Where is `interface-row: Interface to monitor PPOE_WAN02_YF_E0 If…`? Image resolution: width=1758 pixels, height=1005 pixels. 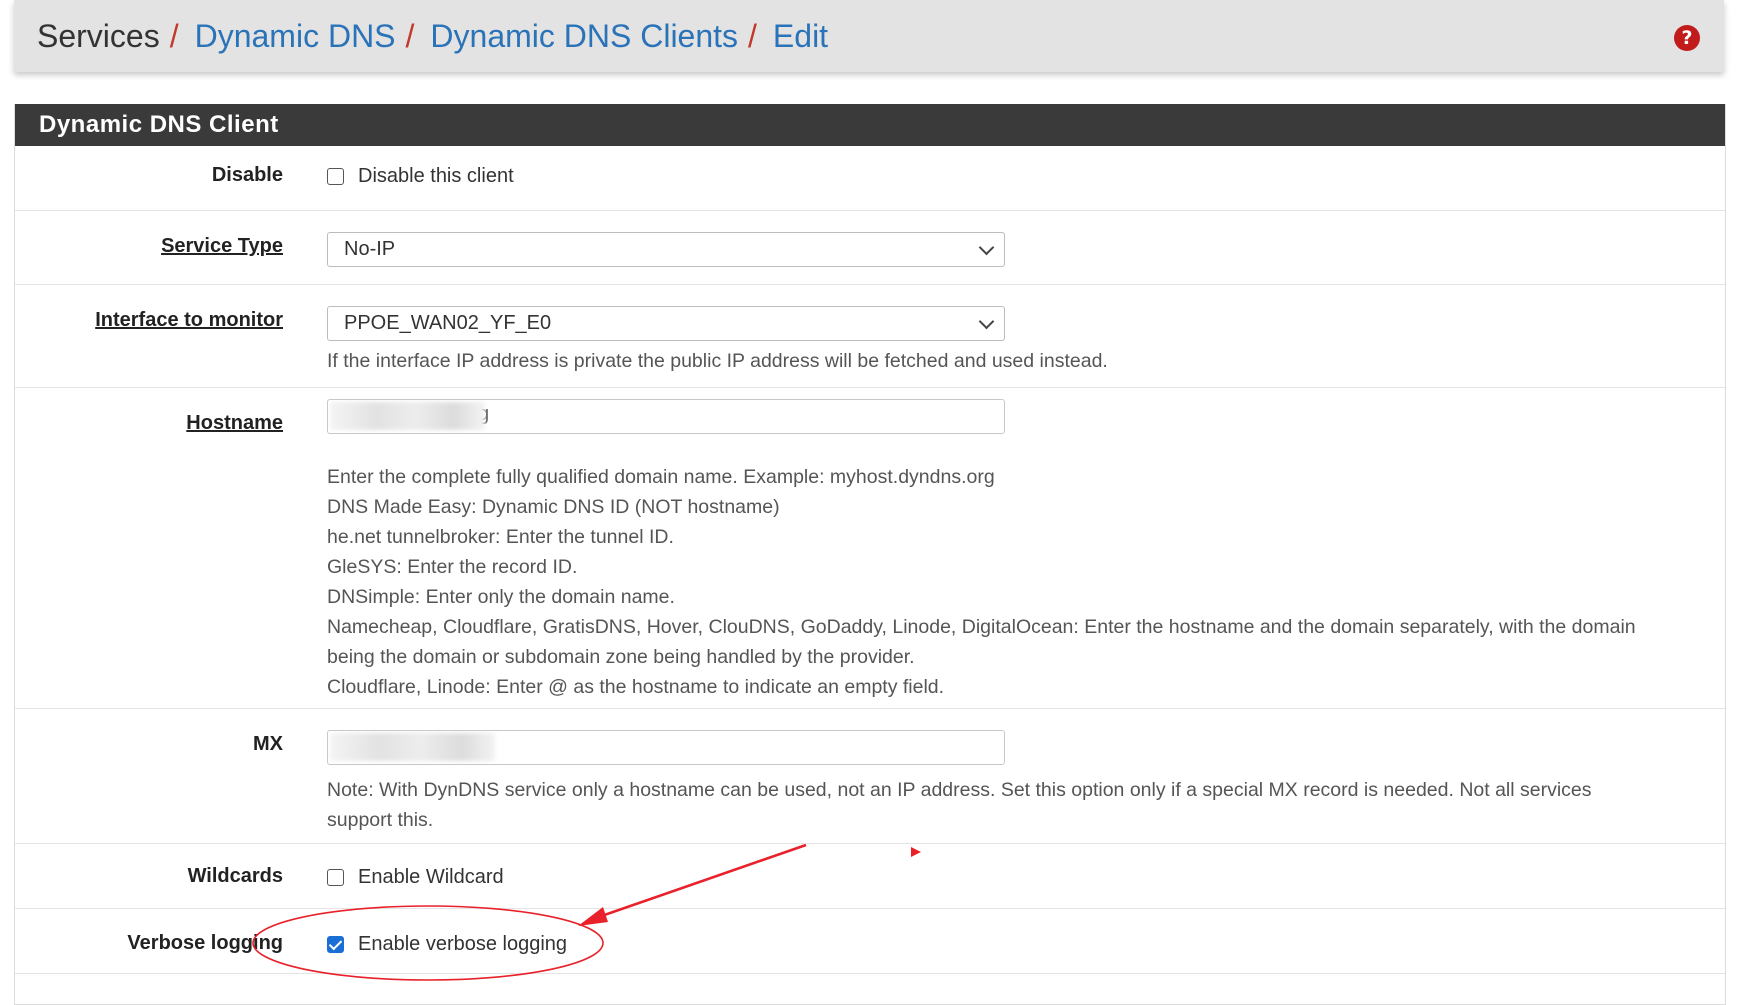 interface-row: Interface to monitor PPOE_WAN02_YF_E0 If… is located at coordinates (870, 336).